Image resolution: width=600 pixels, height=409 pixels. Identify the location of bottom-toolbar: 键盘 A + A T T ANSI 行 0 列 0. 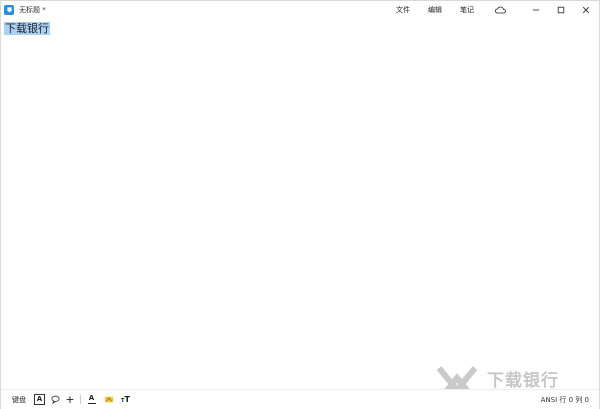
(300, 399).